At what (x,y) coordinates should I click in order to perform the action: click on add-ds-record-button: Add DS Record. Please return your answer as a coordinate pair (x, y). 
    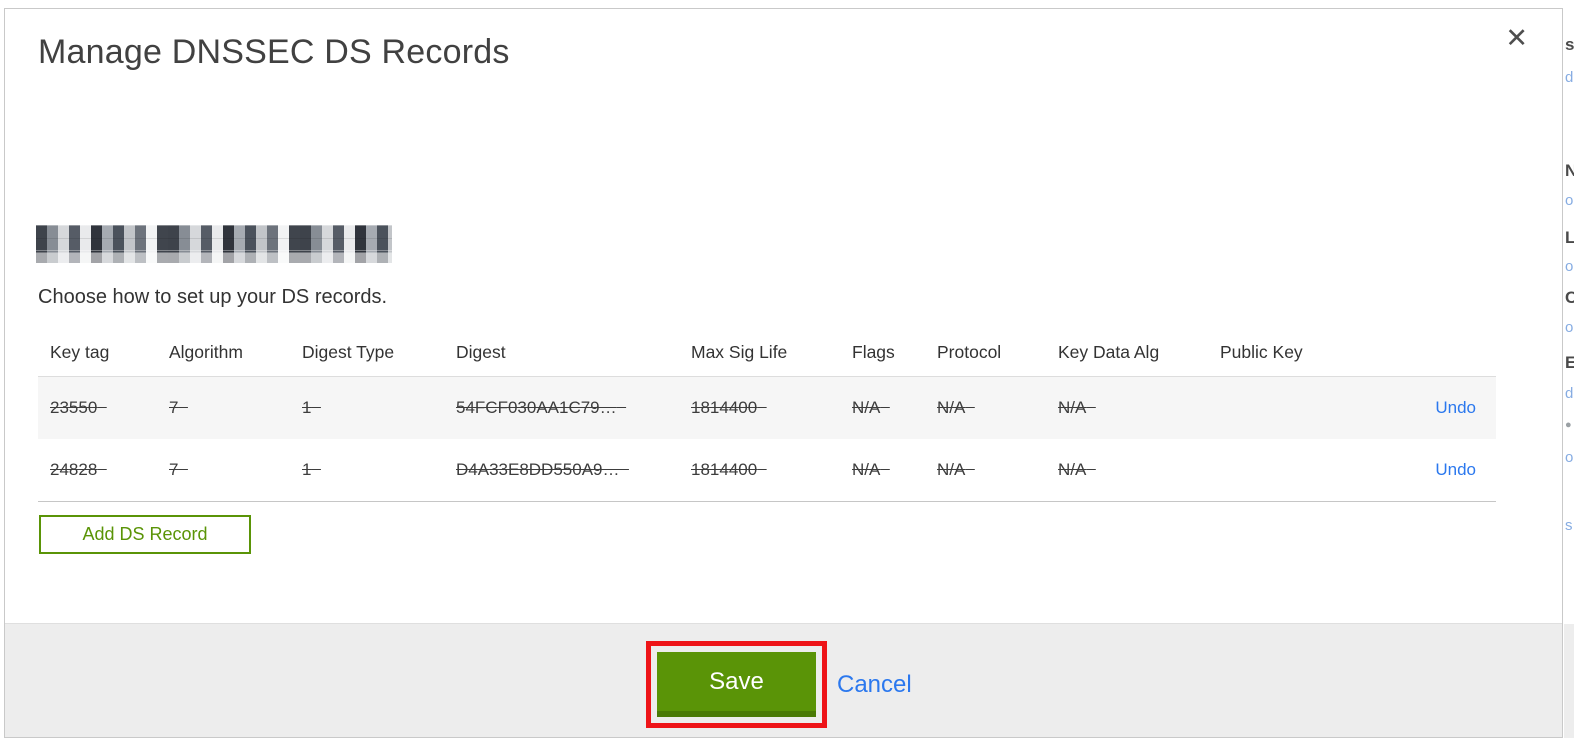
    Looking at the image, I should click on (145, 534).